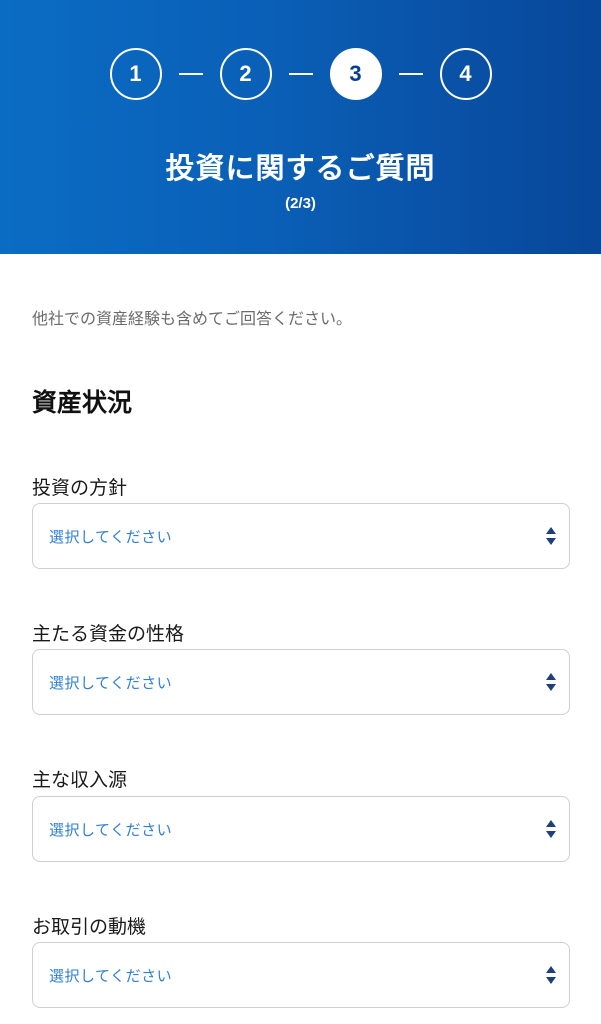 This screenshot has height=1024, width=601. What do you see at coordinates (89, 927) in the screenshot?
I see `trading-motive-label: お取引の動機` at bounding box center [89, 927].